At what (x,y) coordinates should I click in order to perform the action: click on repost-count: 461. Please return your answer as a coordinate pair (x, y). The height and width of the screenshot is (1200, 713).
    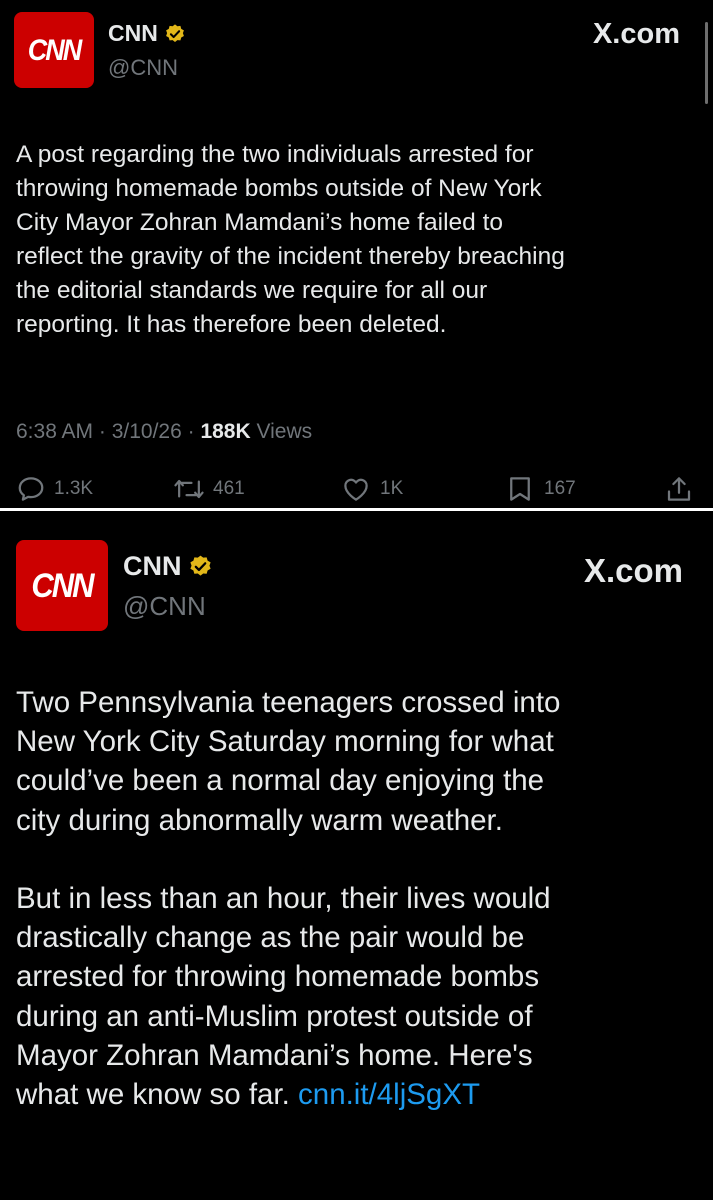
    Looking at the image, I should click on (229, 488).